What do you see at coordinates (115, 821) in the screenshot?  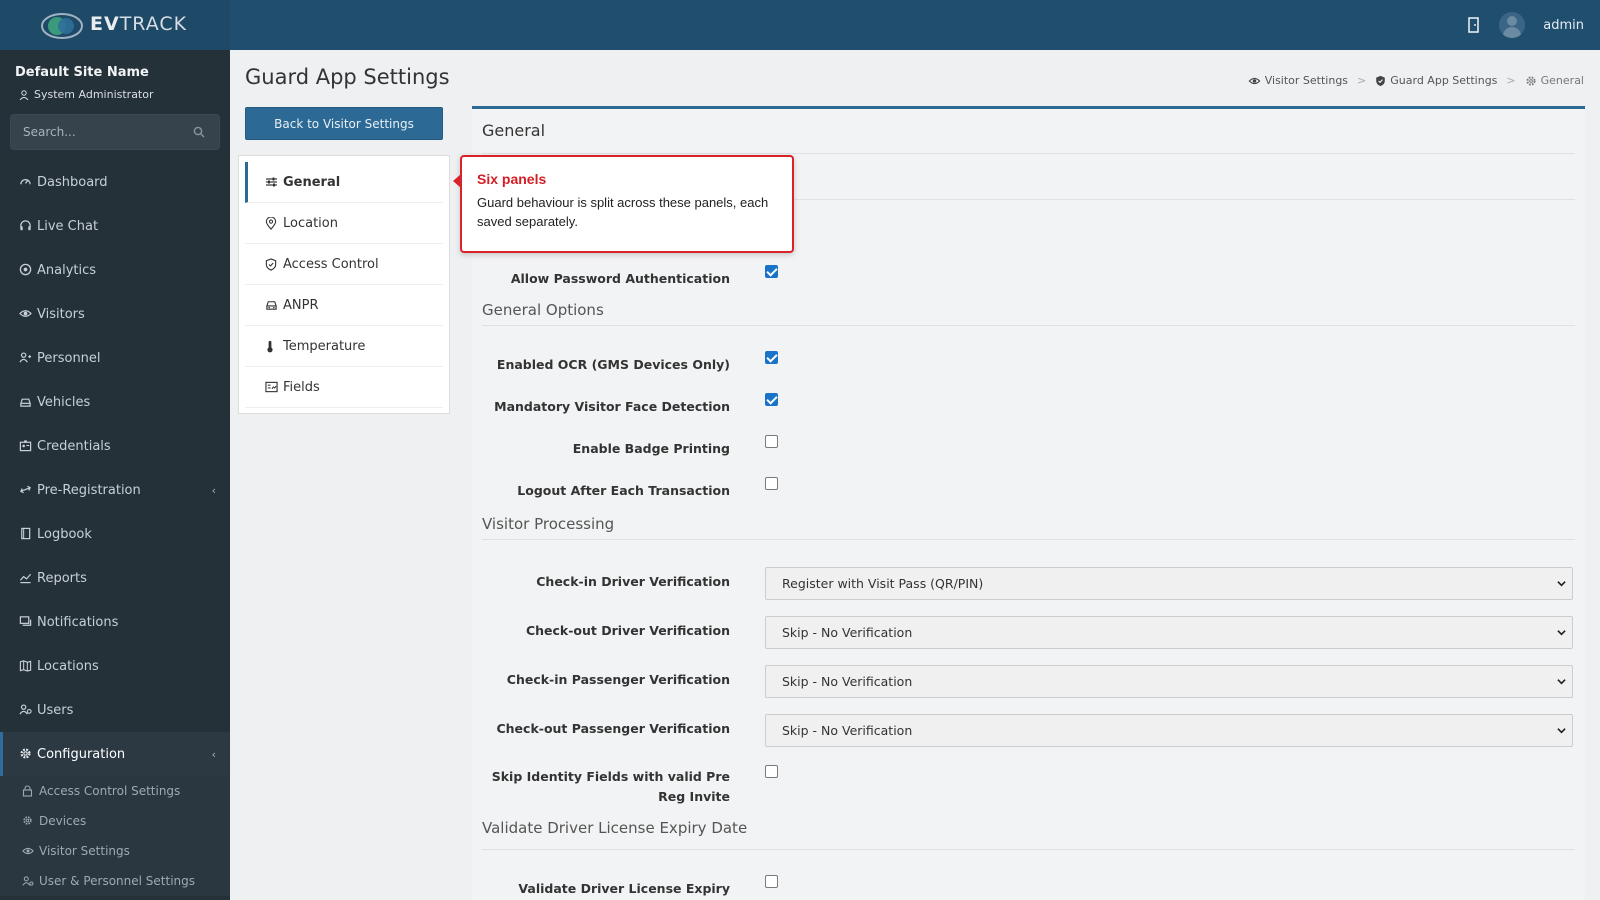 I see `sidebar-subitem-devices: Devices` at bounding box center [115, 821].